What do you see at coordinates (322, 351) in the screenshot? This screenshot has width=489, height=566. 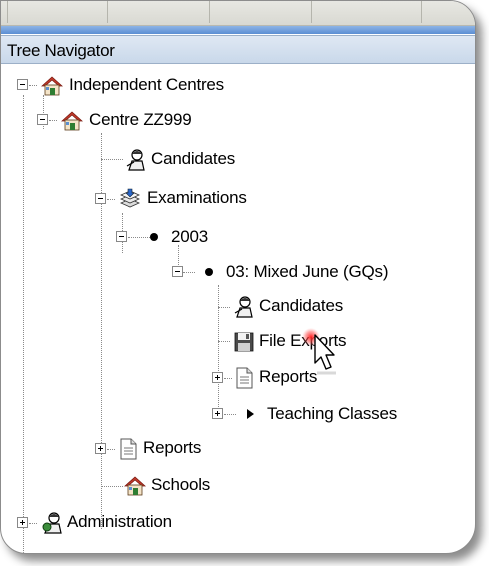 I see `mouse-cursor-icon` at bounding box center [322, 351].